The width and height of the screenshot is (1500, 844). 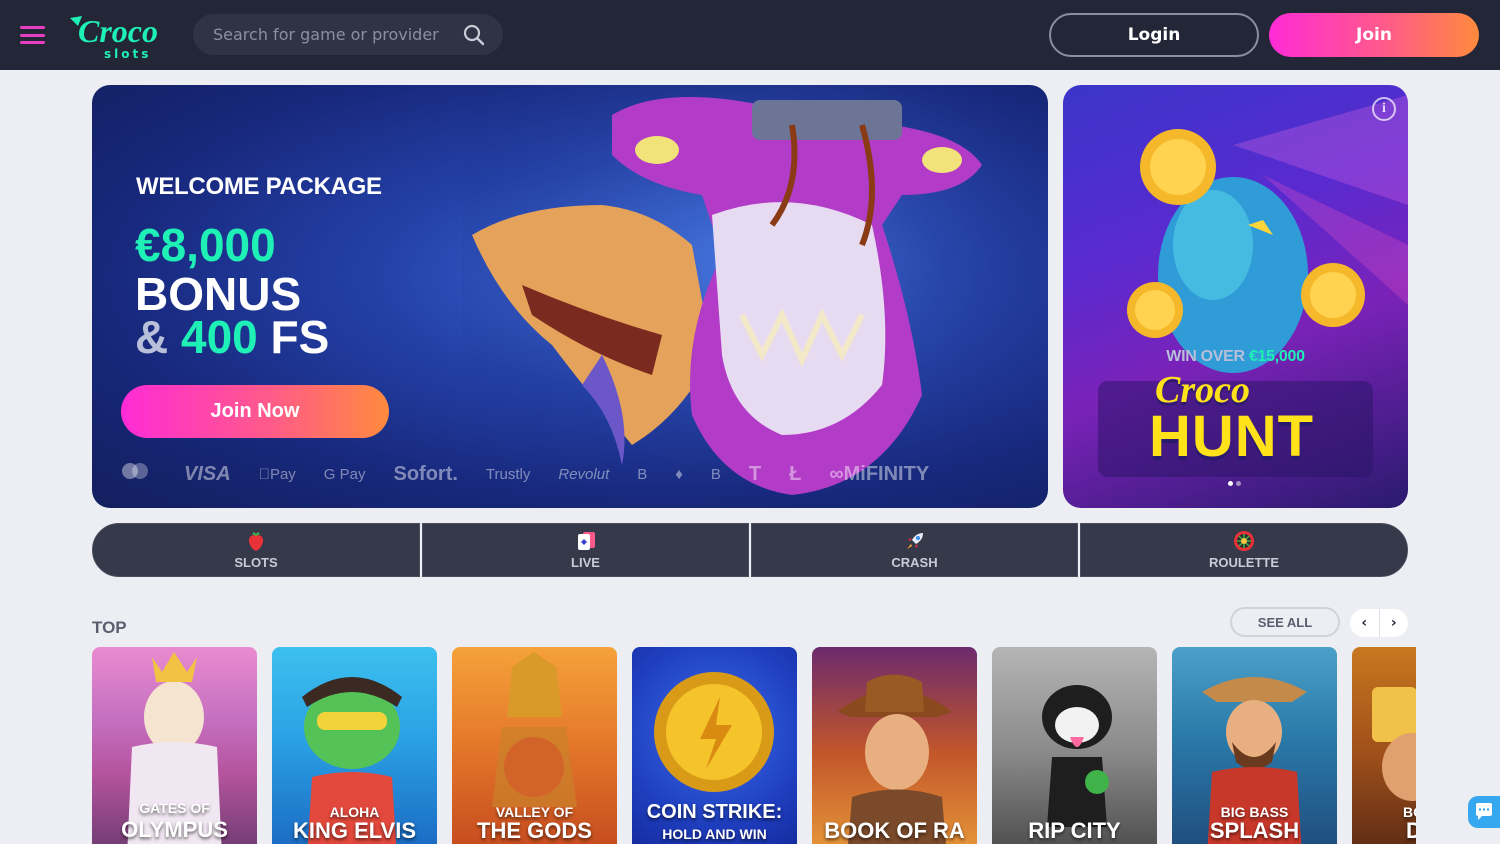 I want to click on game-title-line2: RIP CITY, so click(x=1074, y=830).